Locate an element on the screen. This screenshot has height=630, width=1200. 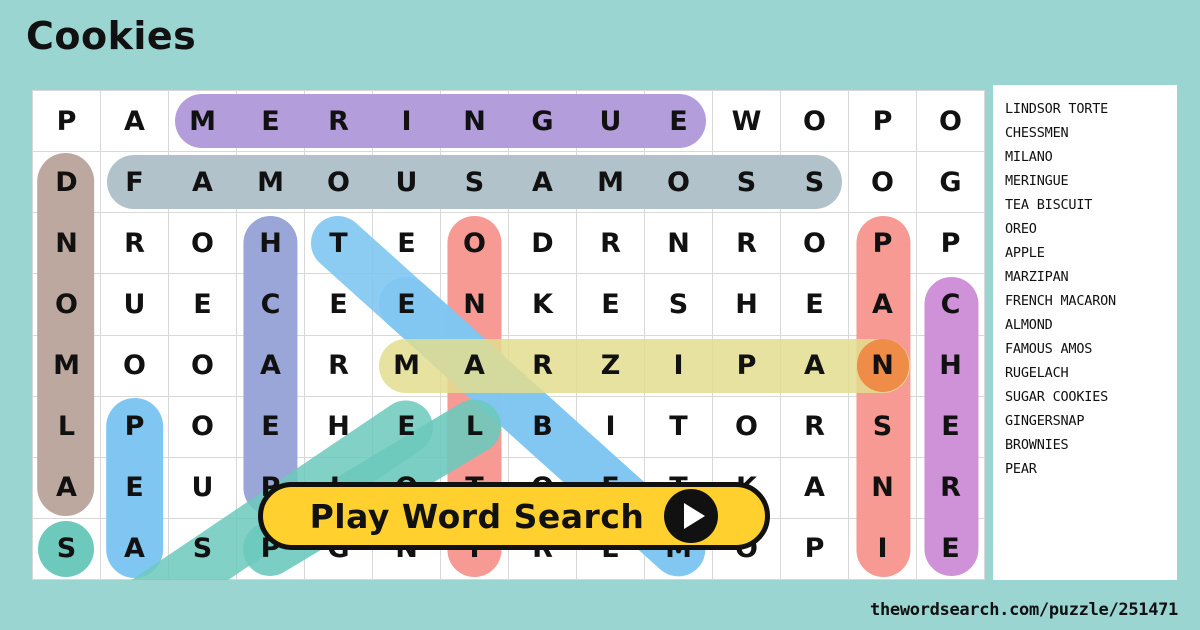
grid-cell: B is located at coordinates (542, 426).